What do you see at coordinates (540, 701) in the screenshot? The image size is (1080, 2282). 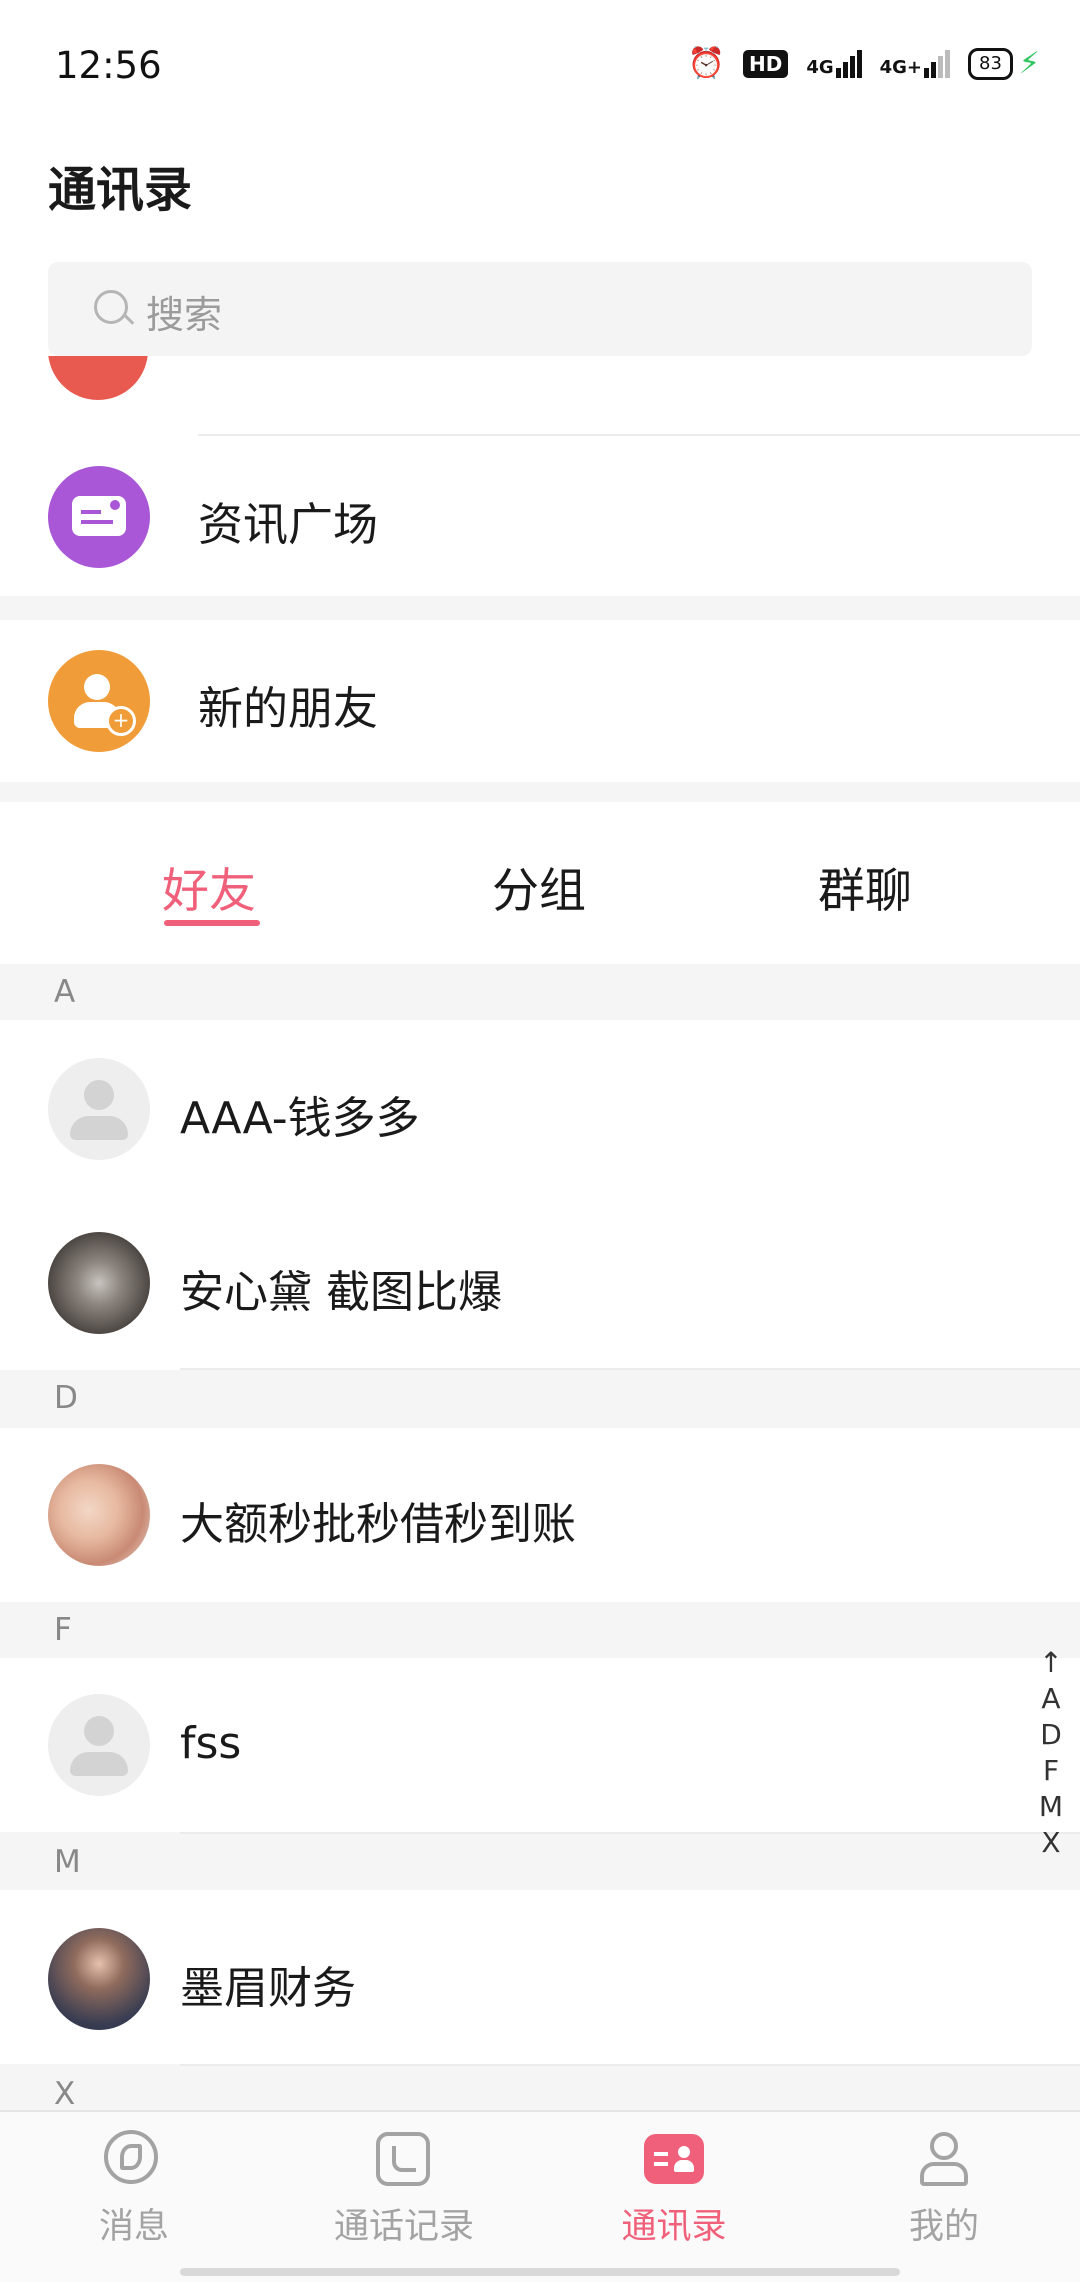 I see `new-friends-row` at bounding box center [540, 701].